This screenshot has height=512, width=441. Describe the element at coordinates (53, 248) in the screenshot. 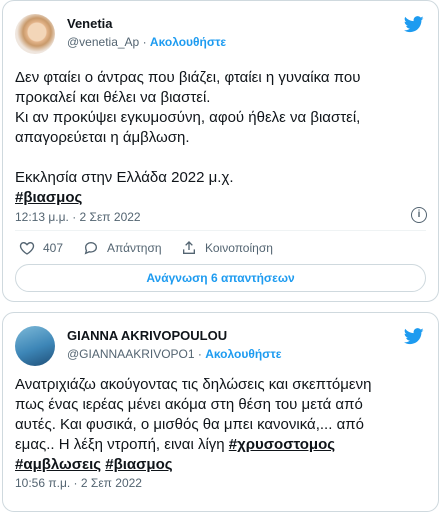

I see `like-count: 407` at that location.